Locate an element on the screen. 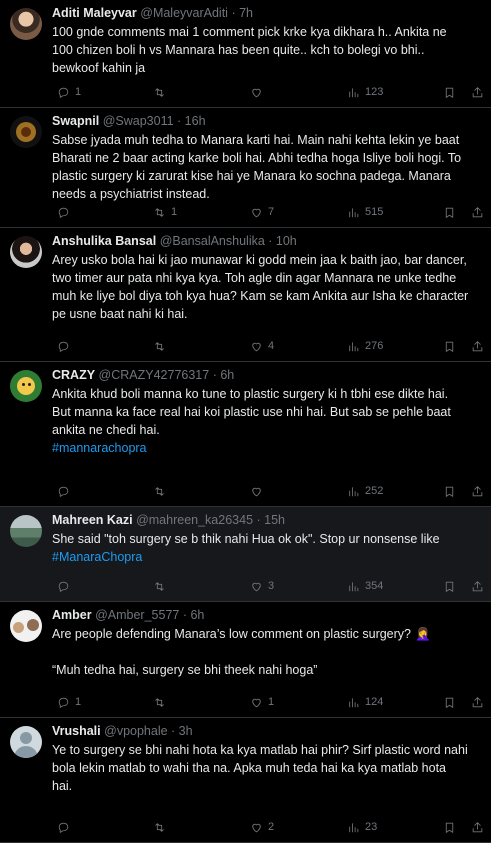 This screenshot has height=843, width=491. like-button: 4 is located at coordinates (259, 346).